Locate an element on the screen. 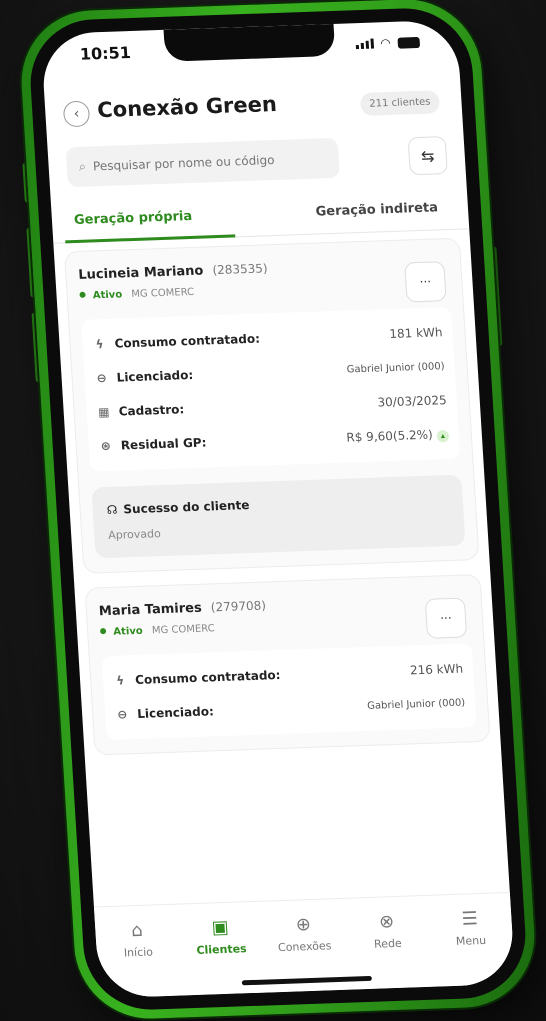 The image size is (546, 1021). status-time: 10:51 is located at coordinates (105, 53).